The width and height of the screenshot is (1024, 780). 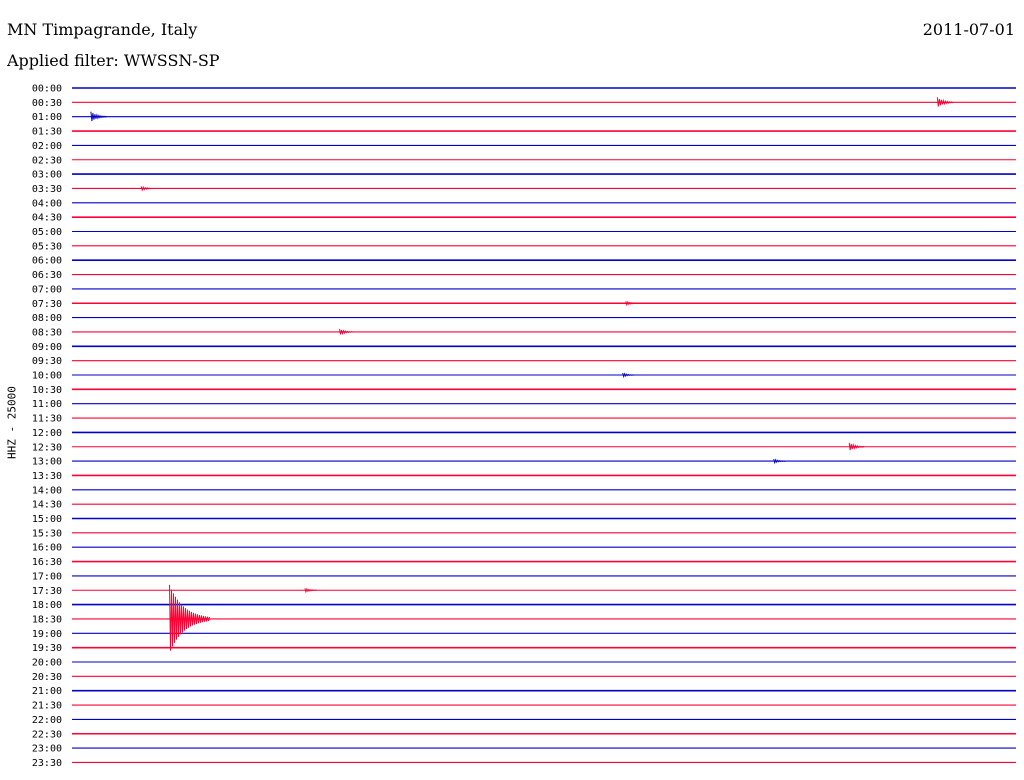 I want to click on time-tick-label: 00:30, so click(x=47, y=103).